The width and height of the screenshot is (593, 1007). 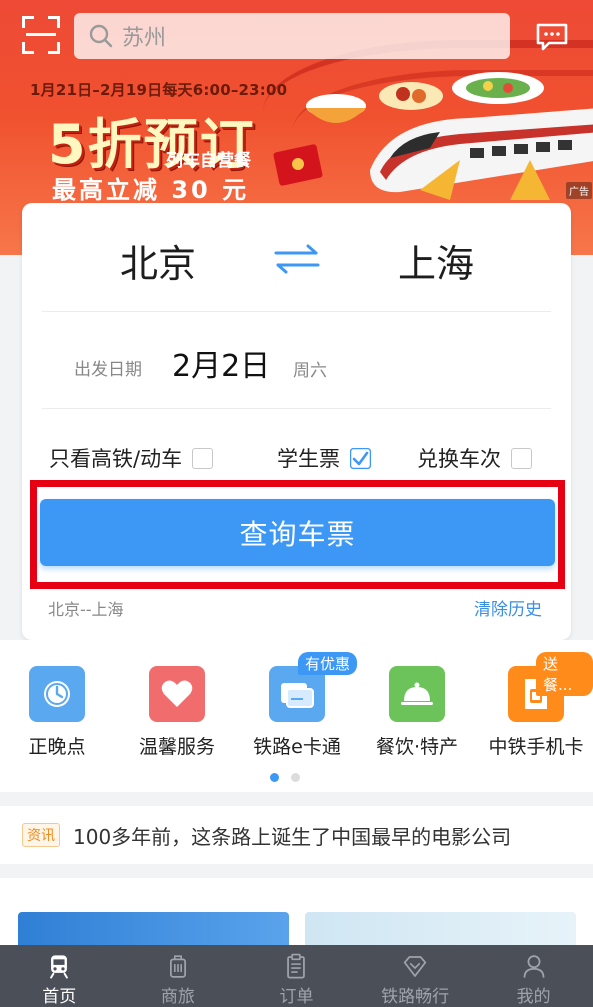 What do you see at coordinates (41, 835) in the screenshot?
I see `news-tag: 资讯` at bounding box center [41, 835].